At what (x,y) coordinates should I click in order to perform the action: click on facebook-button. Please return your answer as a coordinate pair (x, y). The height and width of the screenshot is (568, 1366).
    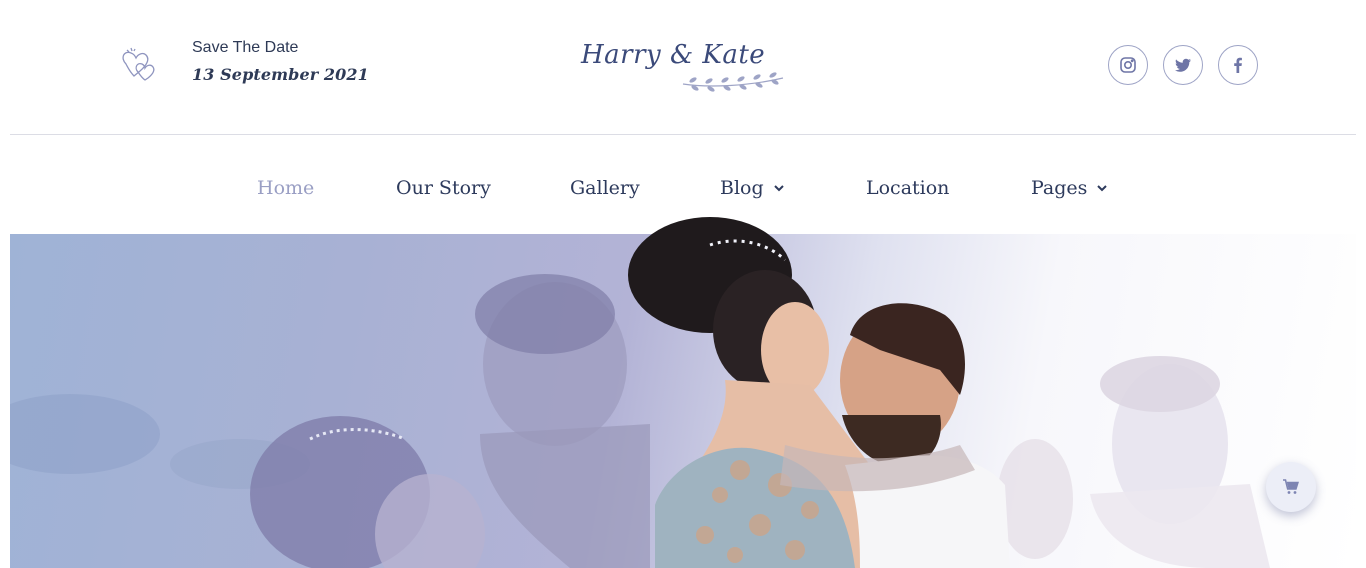
    Looking at the image, I should click on (1238, 65).